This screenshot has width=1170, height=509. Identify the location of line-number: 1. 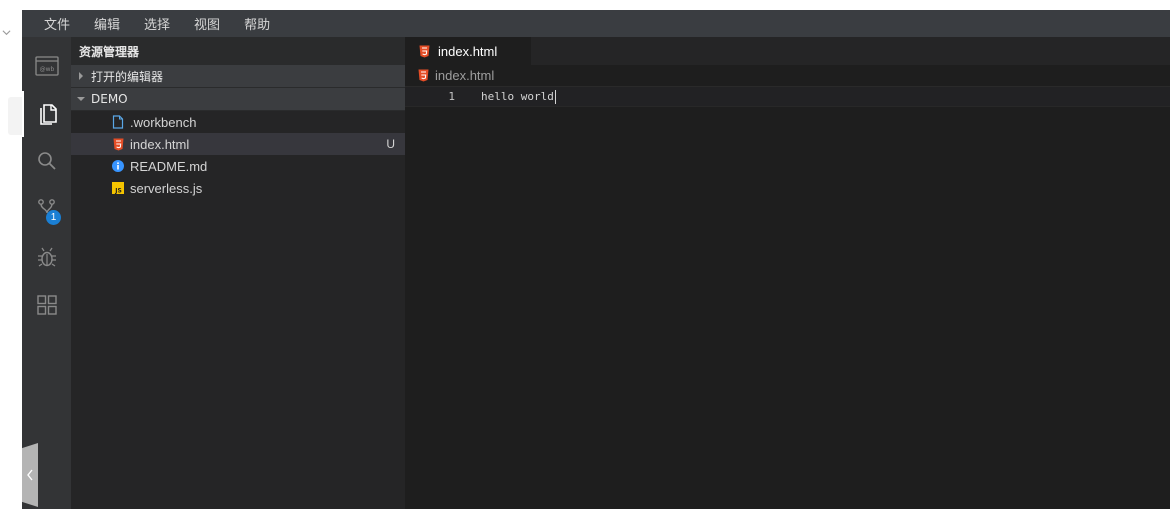
(451, 96).